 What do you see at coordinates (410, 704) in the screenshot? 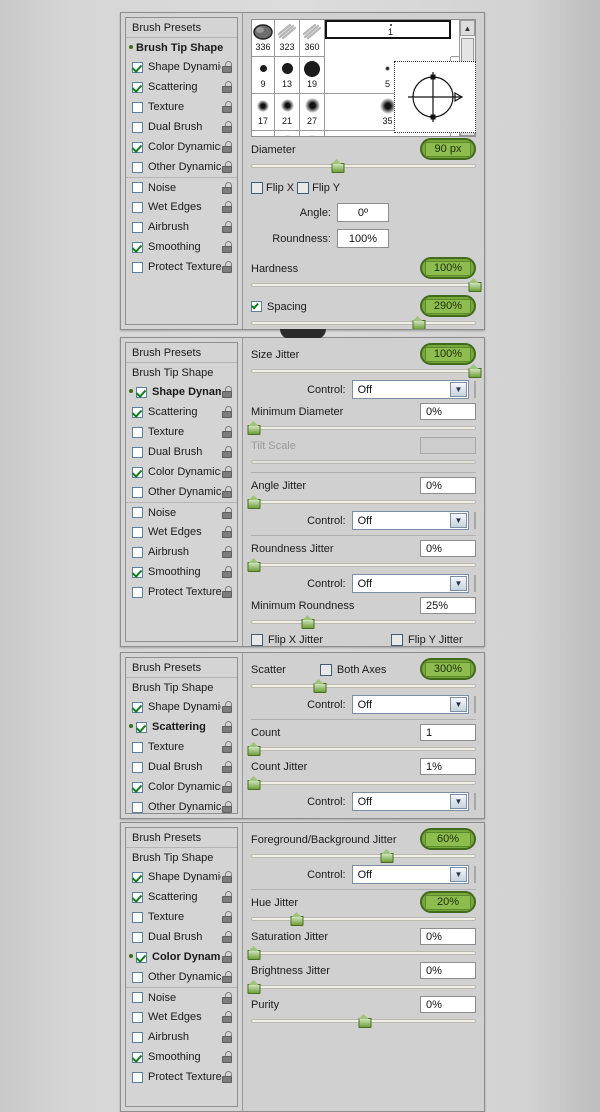
I see `scatter-control-select: Off ▼` at bounding box center [410, 704].